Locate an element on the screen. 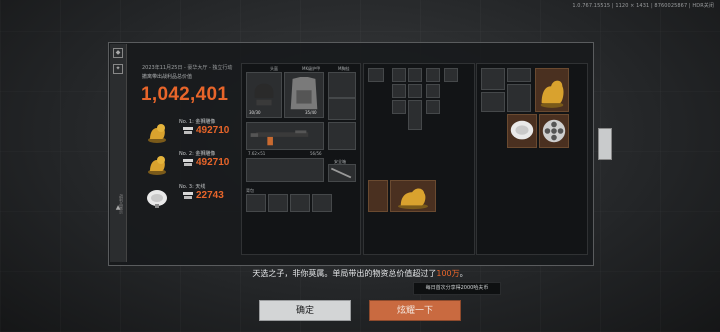  armor-durability: 35/40 is located at coordinates (311, 112).